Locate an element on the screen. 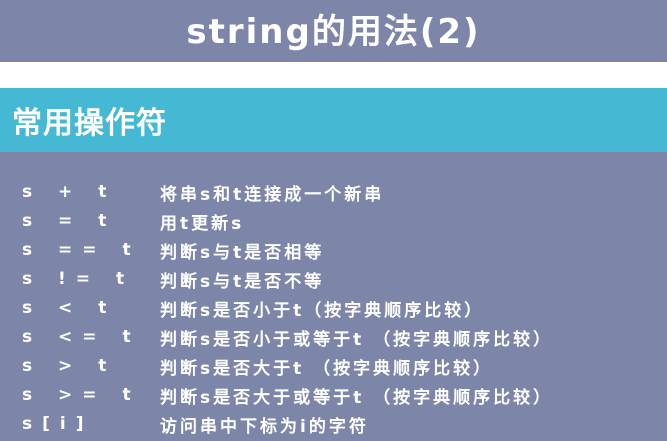 The image size is (667, 441). list-item: s > t 判断s是否大于t （按字典顺序比较） is located at coordinates (333, 366).